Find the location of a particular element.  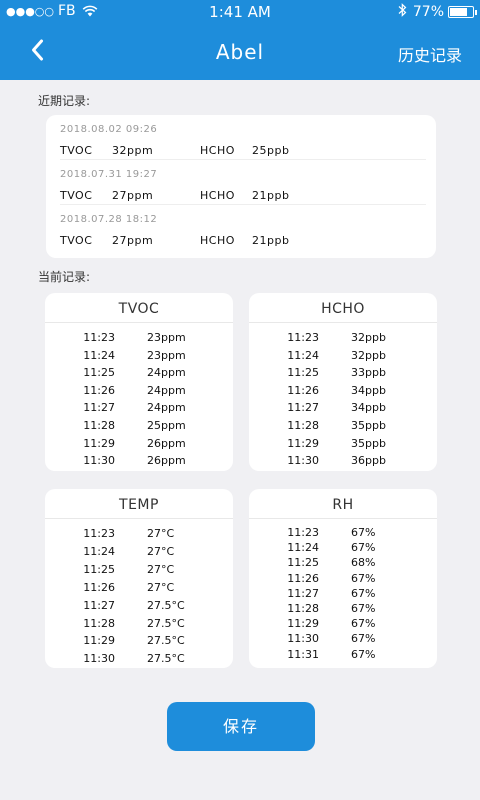

status-right: 77% is located at coordinates (437, 12).